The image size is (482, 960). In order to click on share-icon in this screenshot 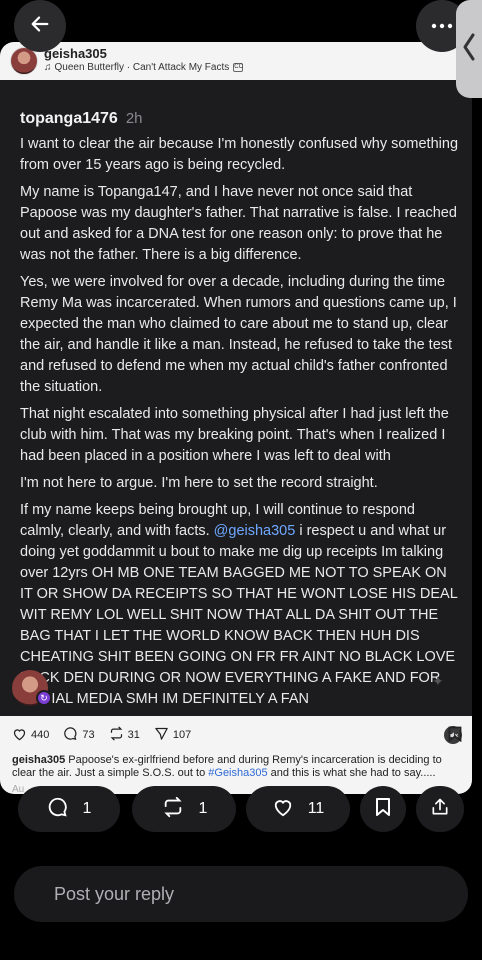, I will do `click(440, 809)`.